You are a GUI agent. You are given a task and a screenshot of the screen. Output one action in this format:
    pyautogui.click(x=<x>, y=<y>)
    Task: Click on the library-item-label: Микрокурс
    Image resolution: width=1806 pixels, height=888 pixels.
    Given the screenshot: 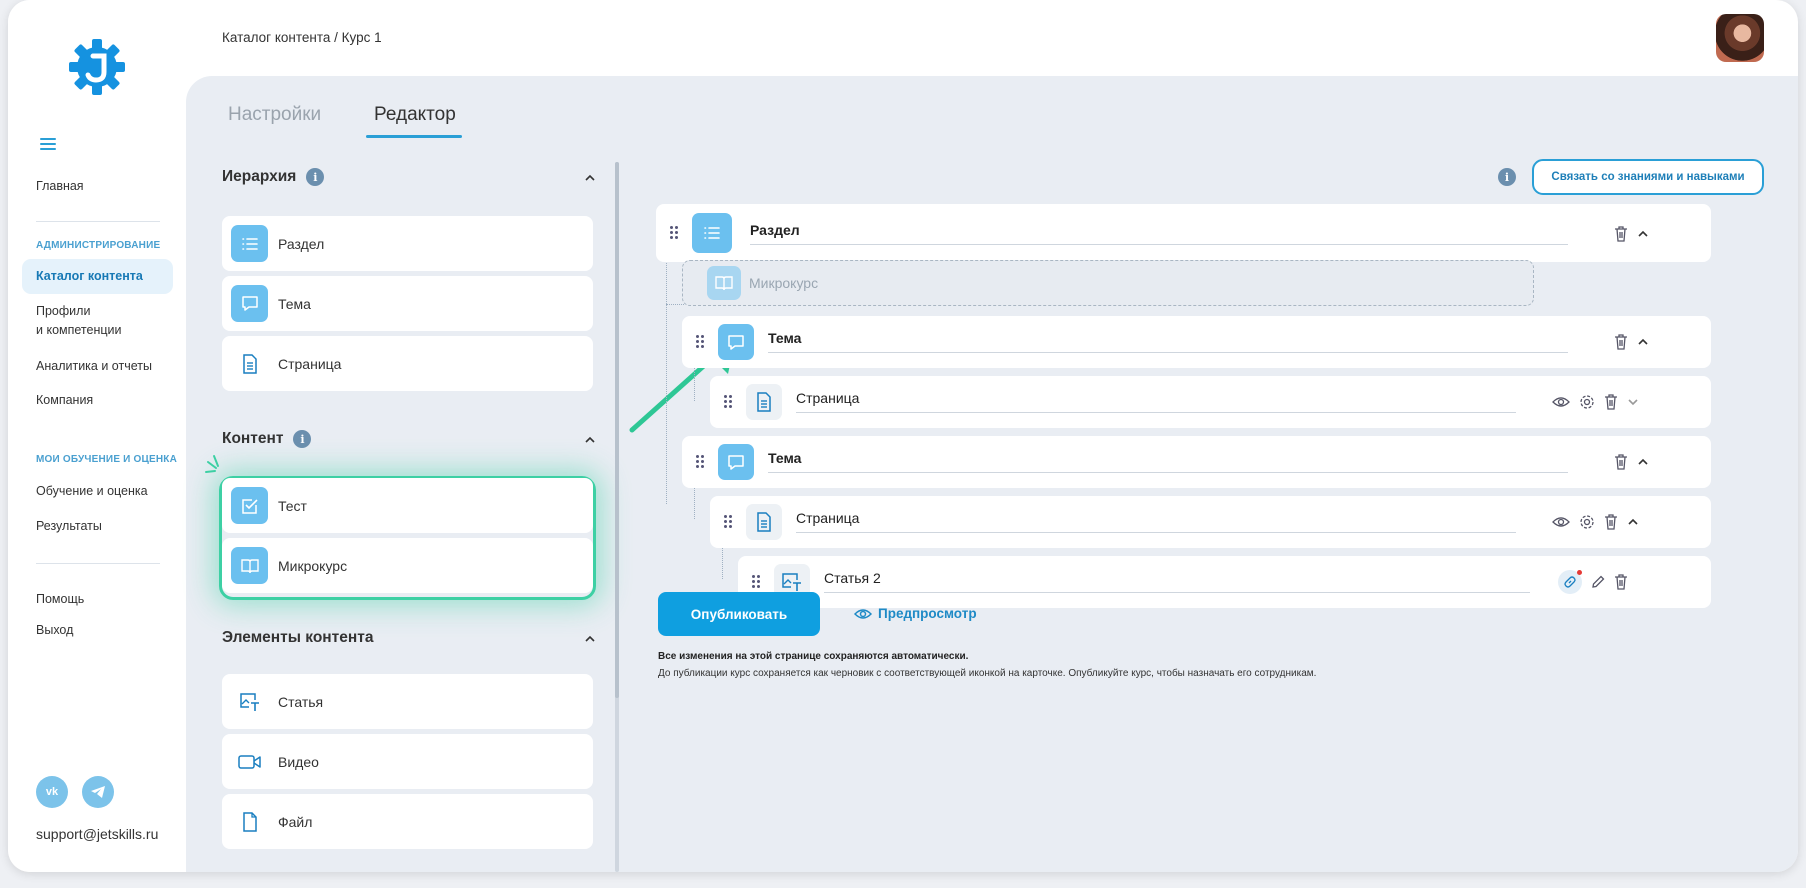 What is the action you would take?
    pyautogui.click(x=313, y=565)
    